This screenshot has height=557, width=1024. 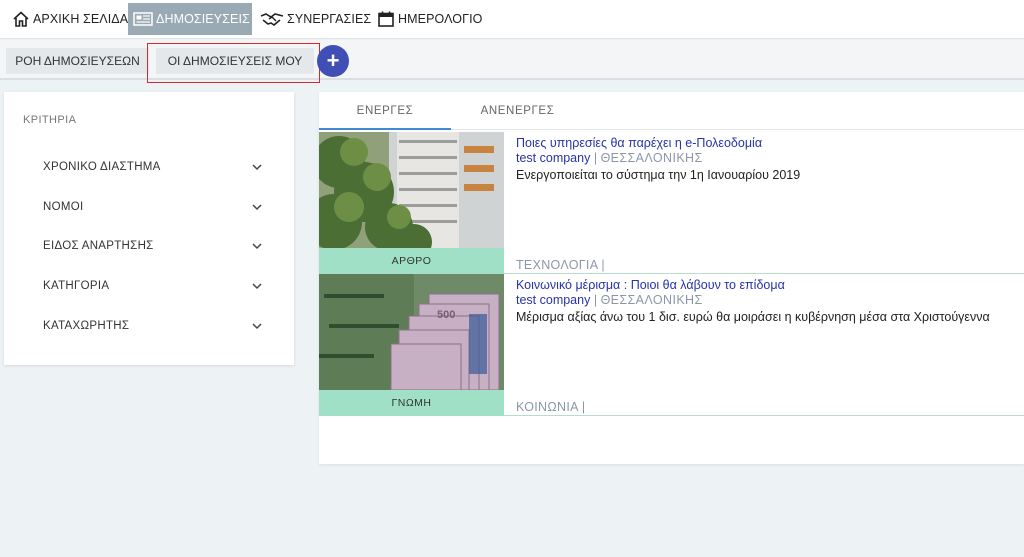 I want to click on nav-calendar: ΗΜΕΡΟΛΟΓΙΟ, so click(x=430, y=19).